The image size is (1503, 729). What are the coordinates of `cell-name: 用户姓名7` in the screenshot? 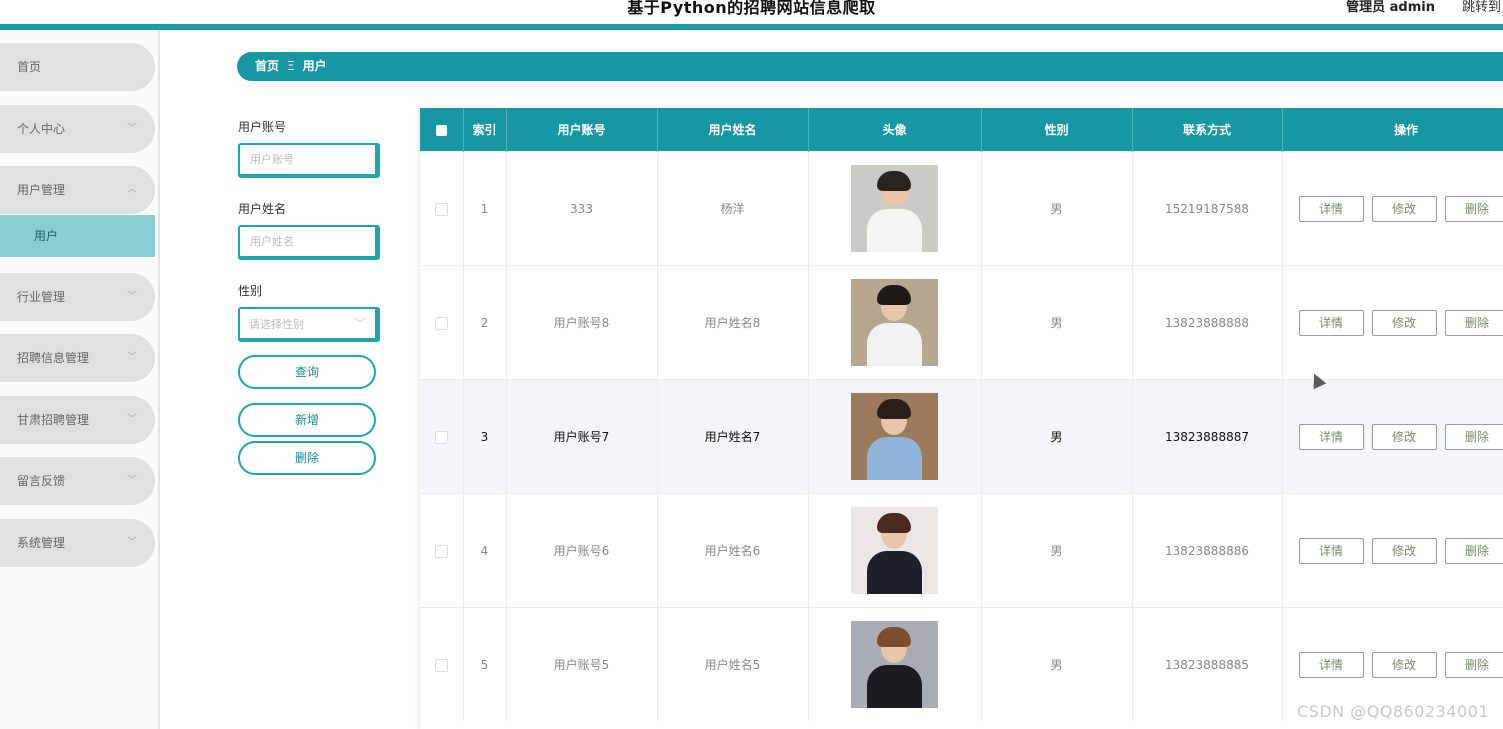 It's located at (733, 436).